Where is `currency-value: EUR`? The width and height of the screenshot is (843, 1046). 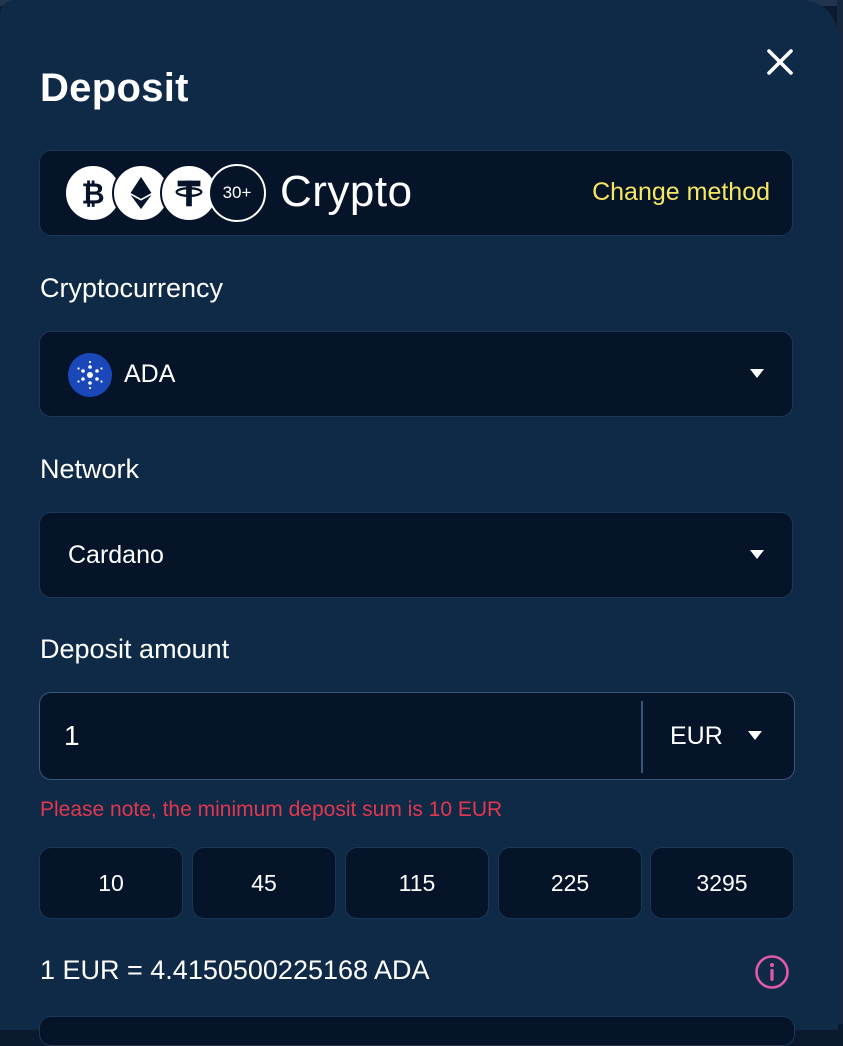
currency-value: EUR is located at coordinates (696, 736).